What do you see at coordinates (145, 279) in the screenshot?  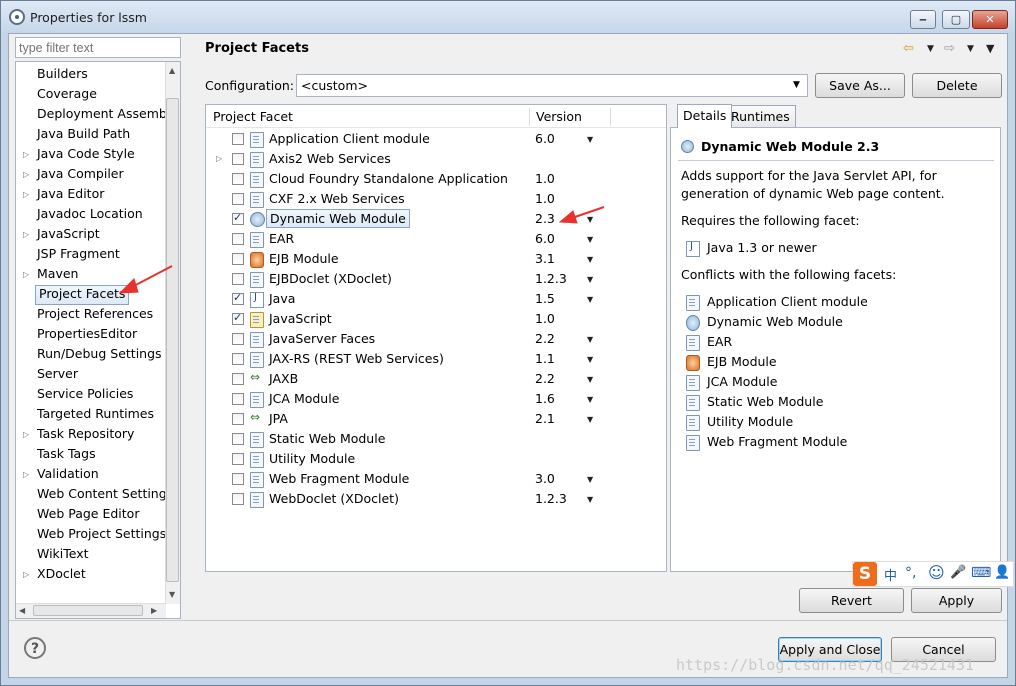 I see `annotation-arrow-nav` at bounding box center [145, 279].